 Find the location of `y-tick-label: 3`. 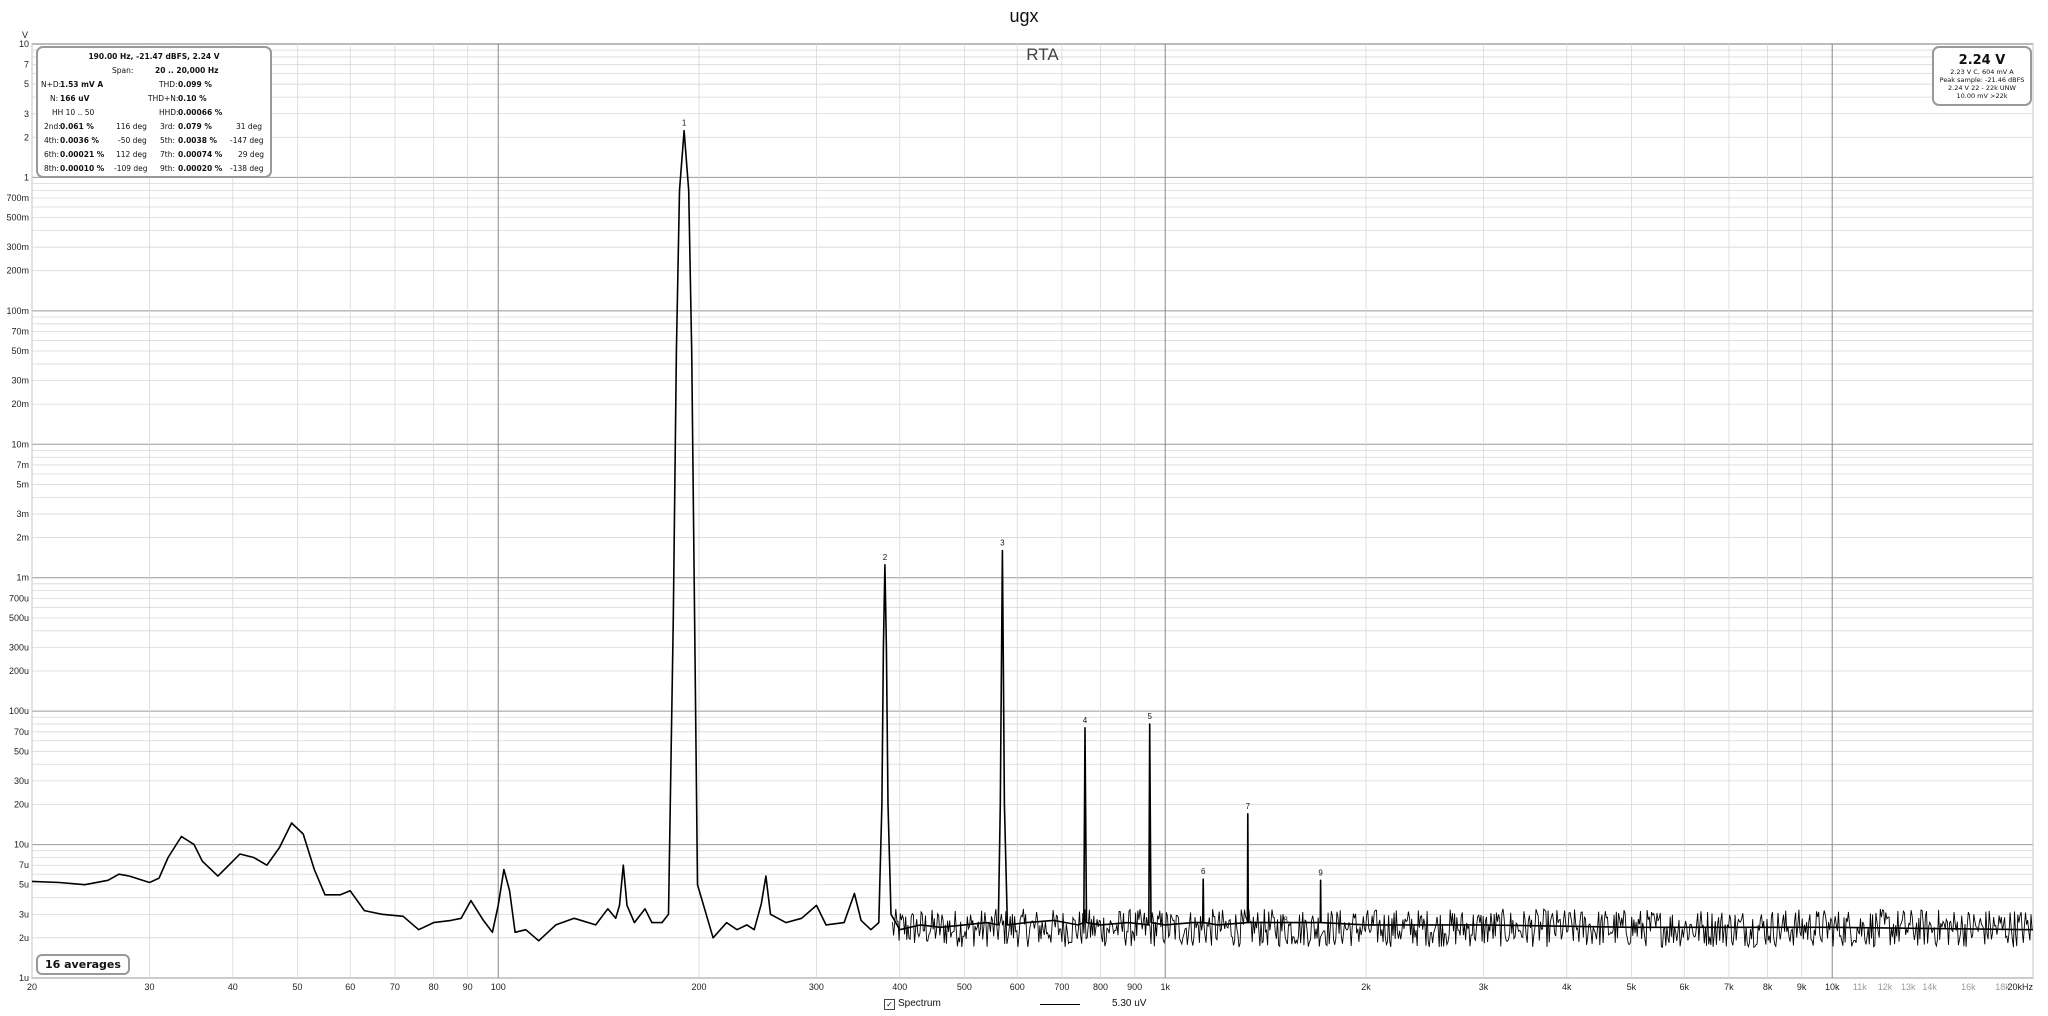

y-tick-label: 3 is located at coordinates (26, 114).